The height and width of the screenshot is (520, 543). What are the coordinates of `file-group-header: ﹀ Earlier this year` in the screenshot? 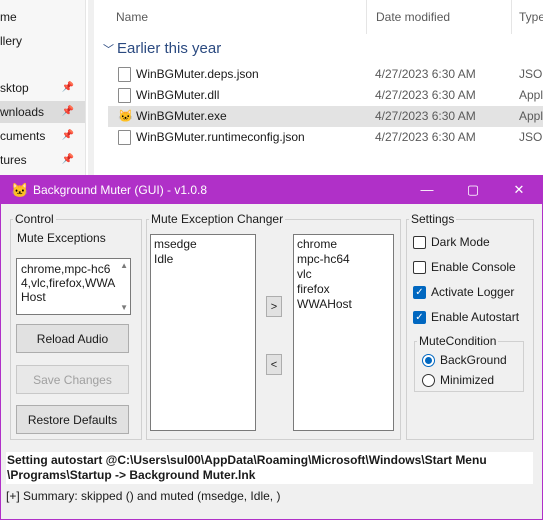 It's located at (162, 49).